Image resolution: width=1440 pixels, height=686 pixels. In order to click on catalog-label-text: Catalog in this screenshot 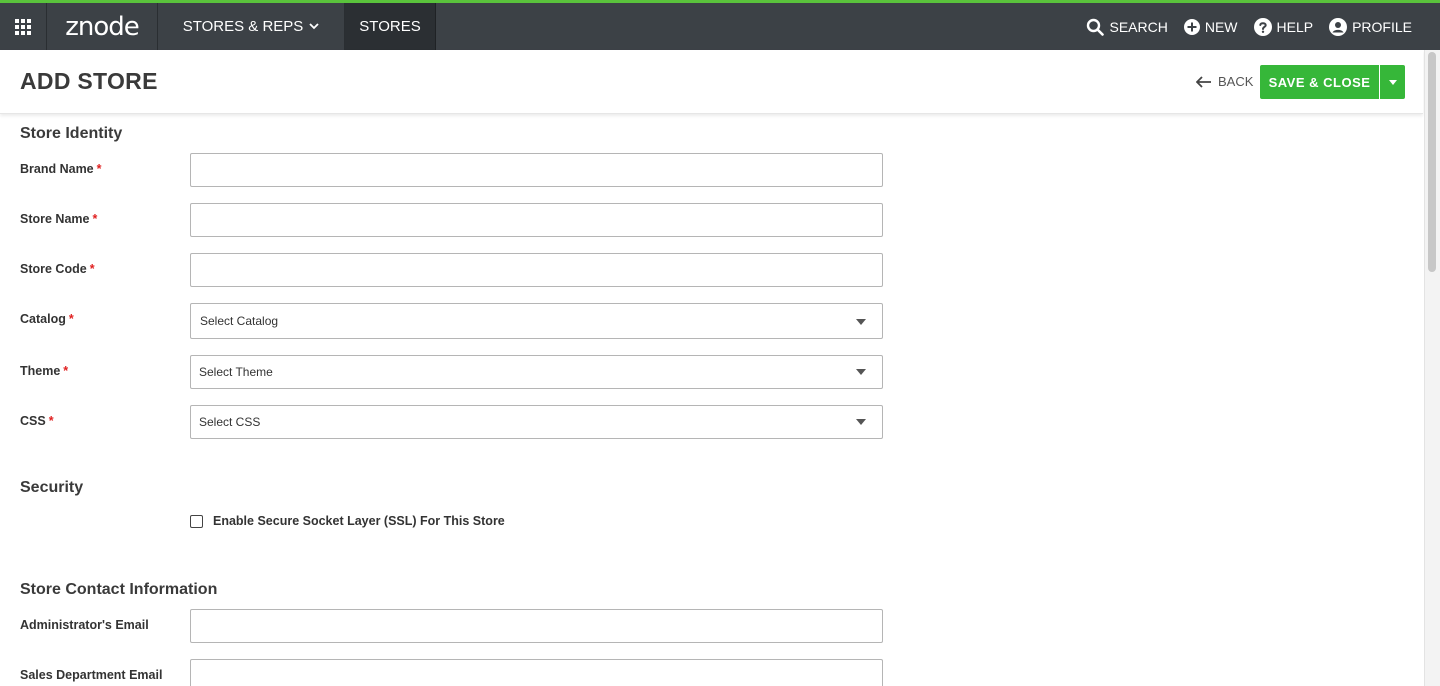, I will do `click(43, 319)`.